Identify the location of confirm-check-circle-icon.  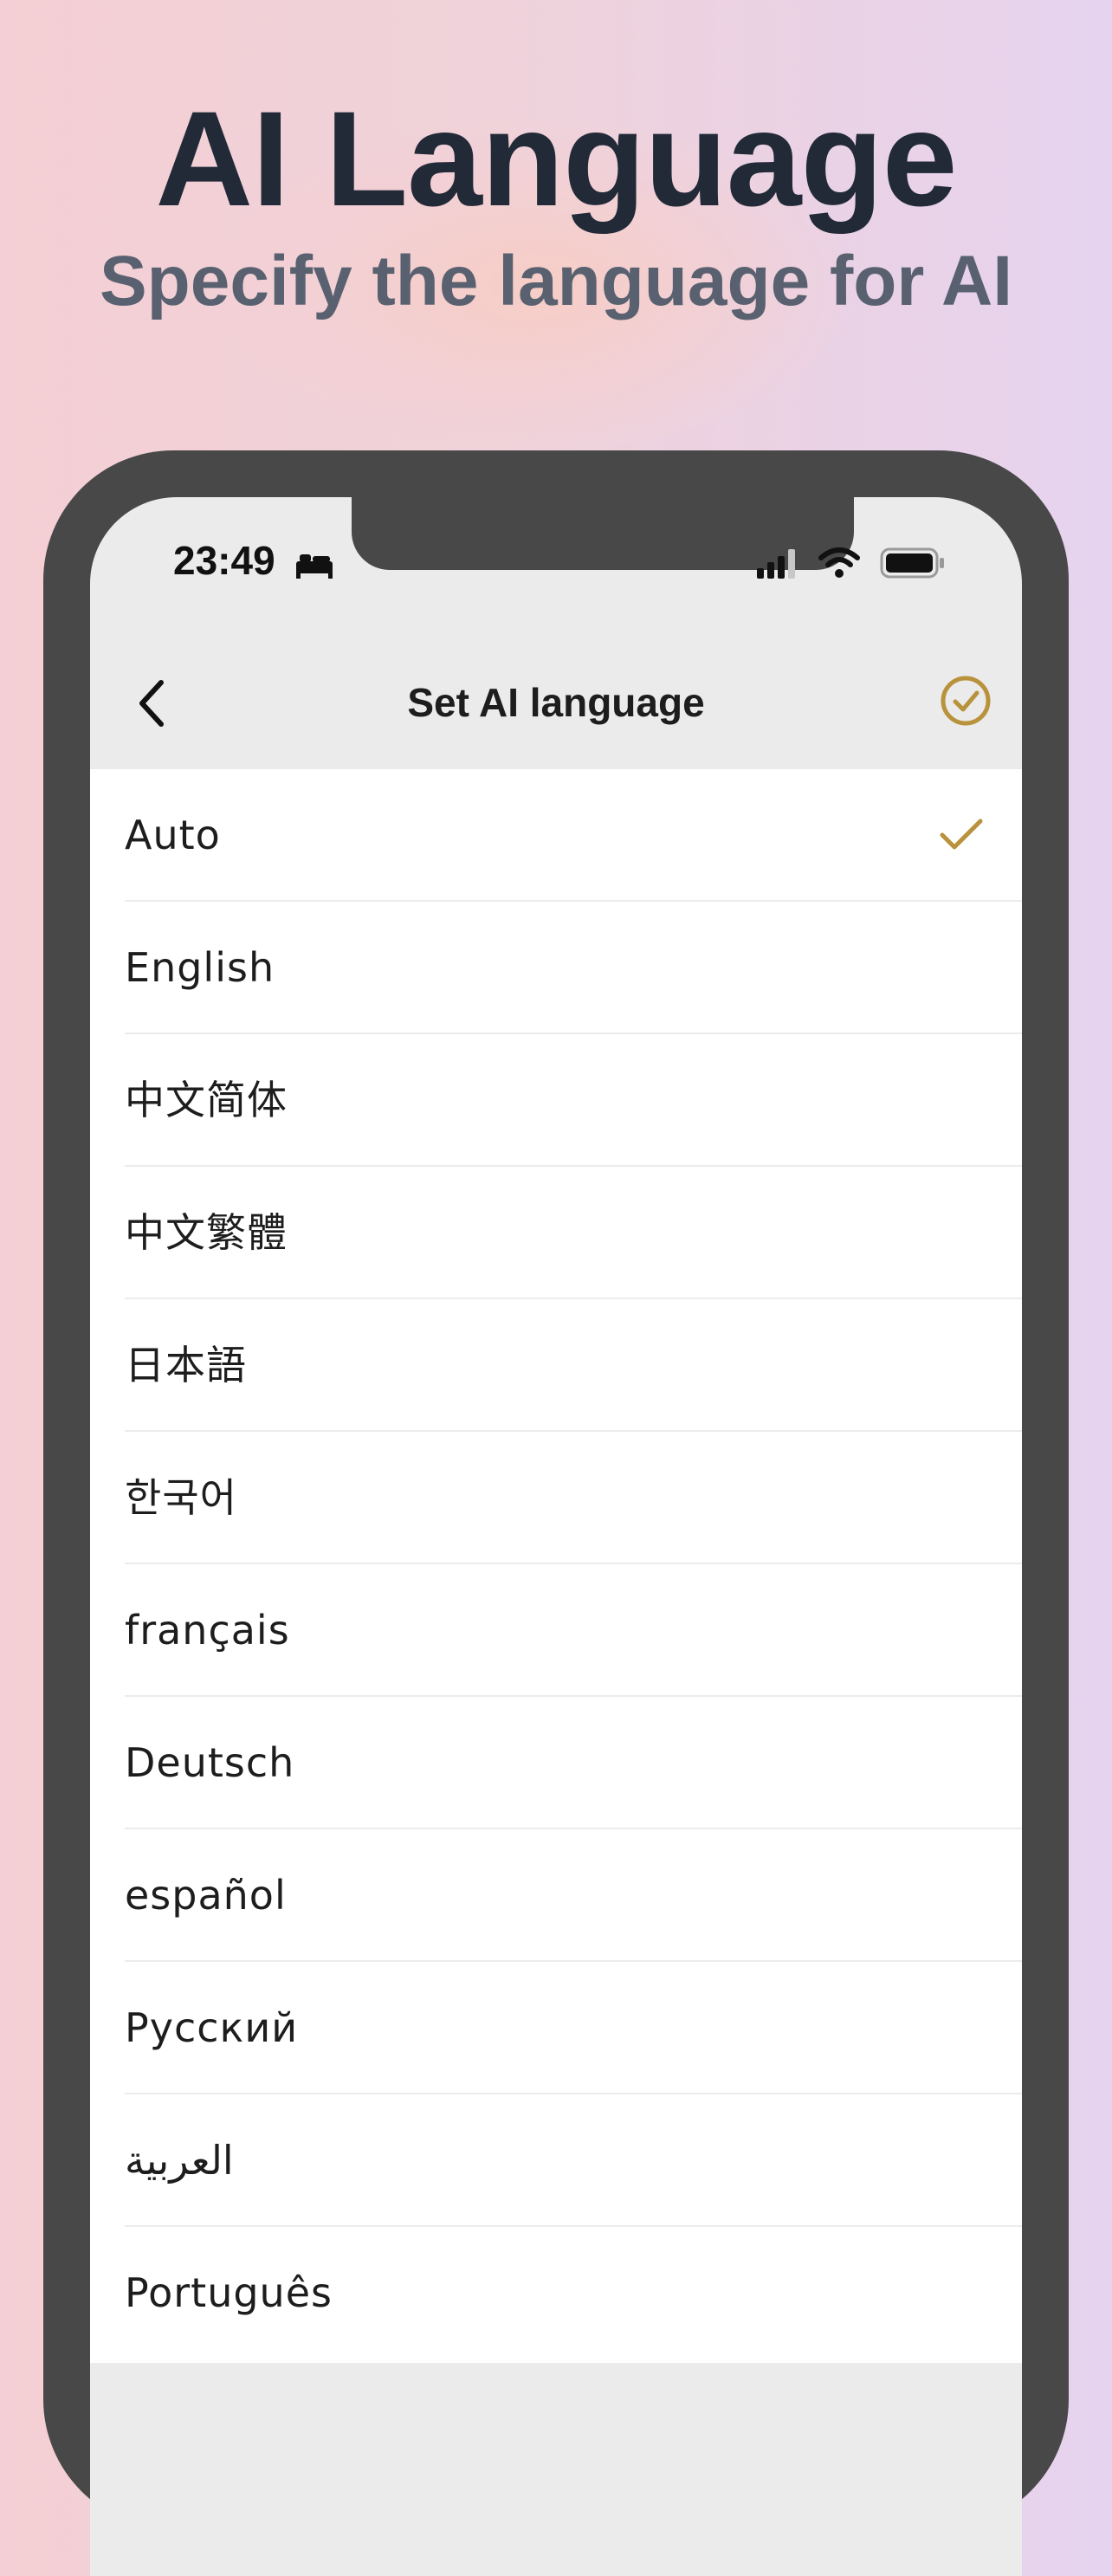
(965, 703).